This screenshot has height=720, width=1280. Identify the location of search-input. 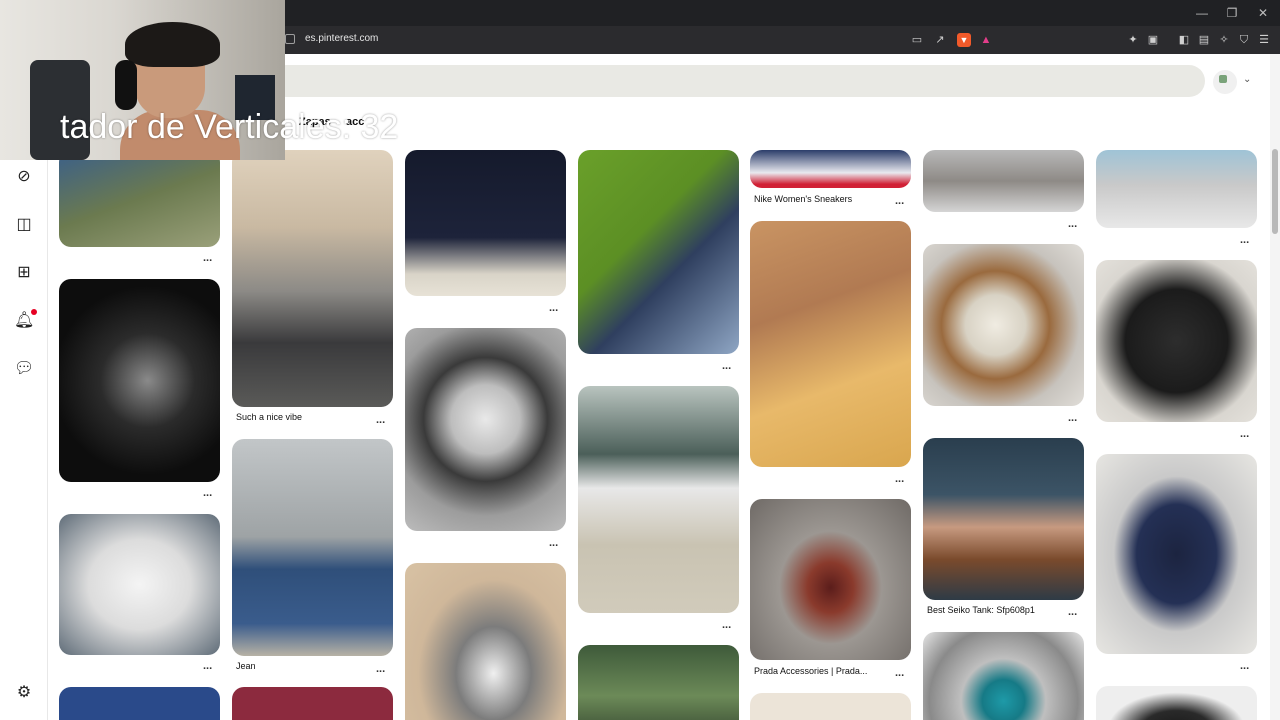
(737, 81).